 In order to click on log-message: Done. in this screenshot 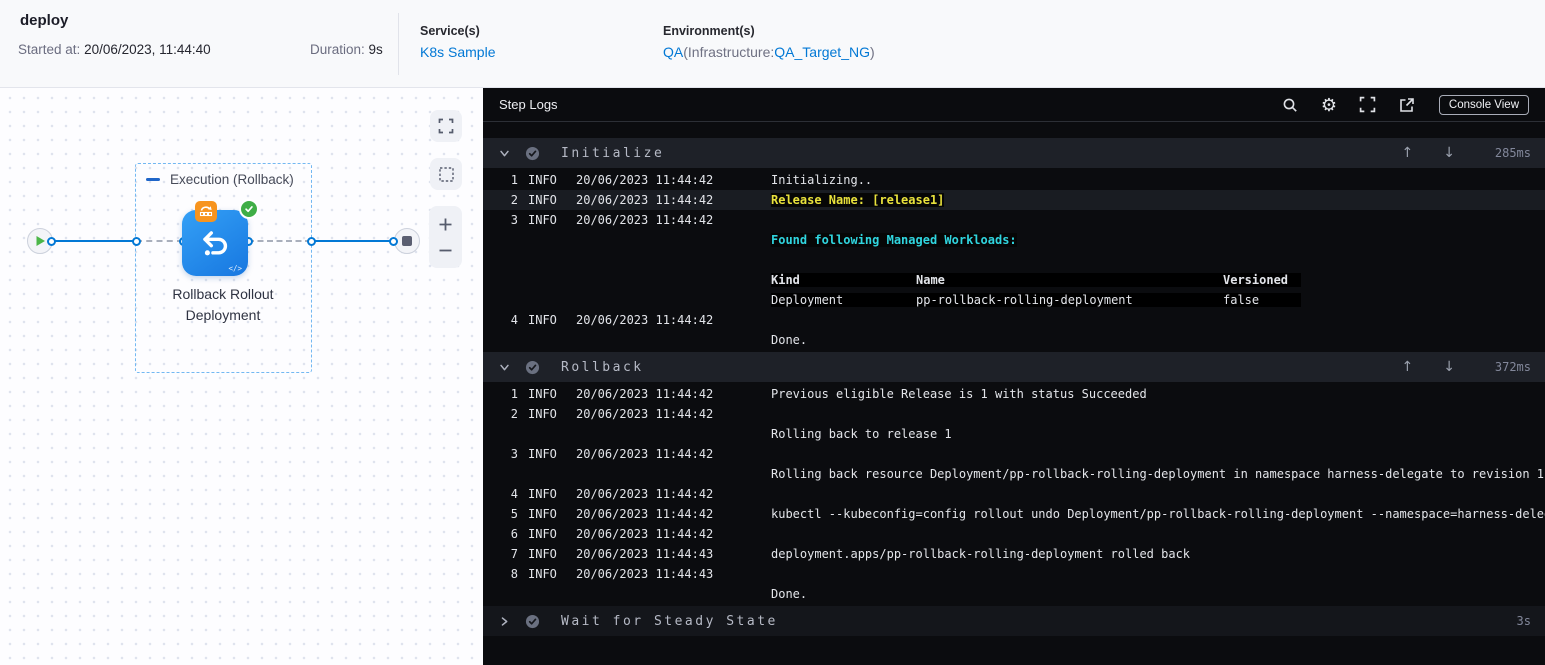, I will do `click(789, 340)`.